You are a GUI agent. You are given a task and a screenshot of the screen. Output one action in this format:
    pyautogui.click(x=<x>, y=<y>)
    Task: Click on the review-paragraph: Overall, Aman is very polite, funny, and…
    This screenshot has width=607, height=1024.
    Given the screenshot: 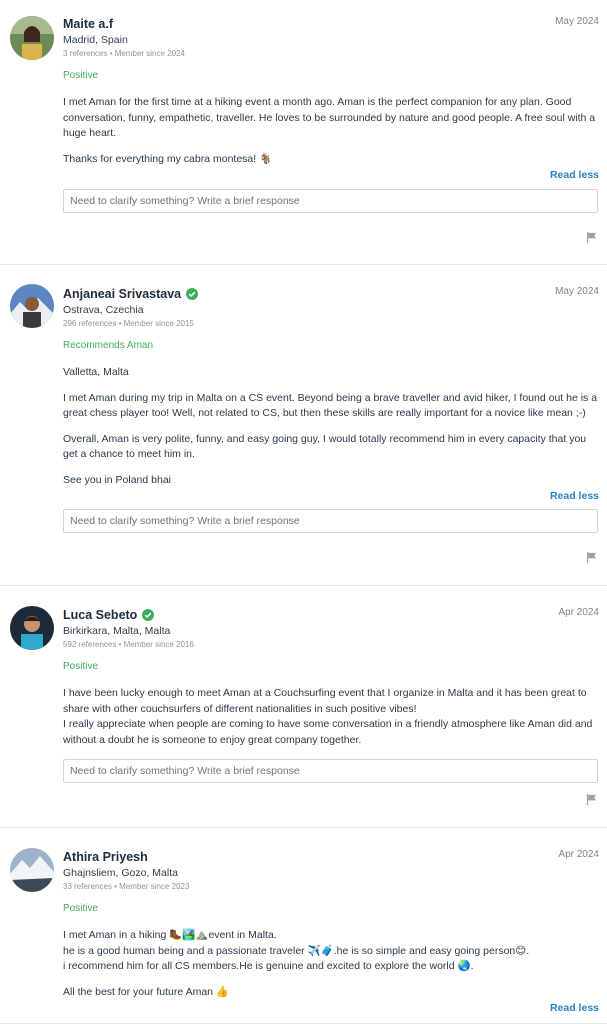 What is the action you would take?
    pyautogui.click(x=325, y=446)
    